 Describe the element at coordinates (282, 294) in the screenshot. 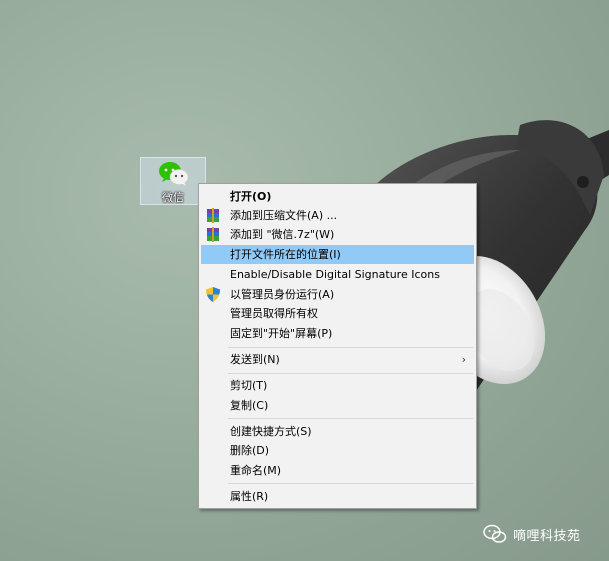

I see `menu-item-label: 以管理员身份运行(A)` at that location.